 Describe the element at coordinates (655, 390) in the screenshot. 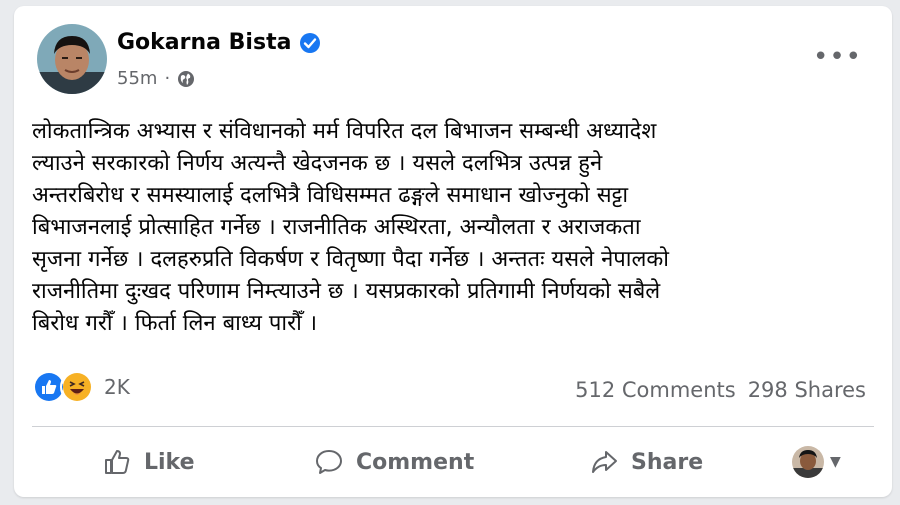

I see `comment-count: 512 Comments` at that location.